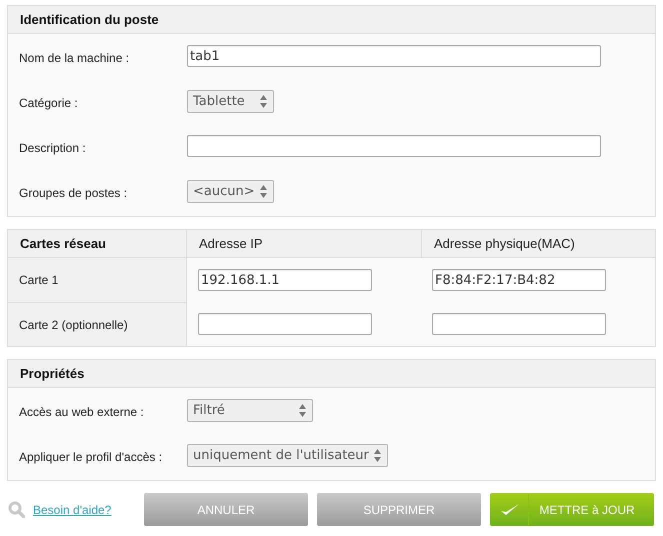  I want to click on row-label: Carte 1, so click(38, 280).